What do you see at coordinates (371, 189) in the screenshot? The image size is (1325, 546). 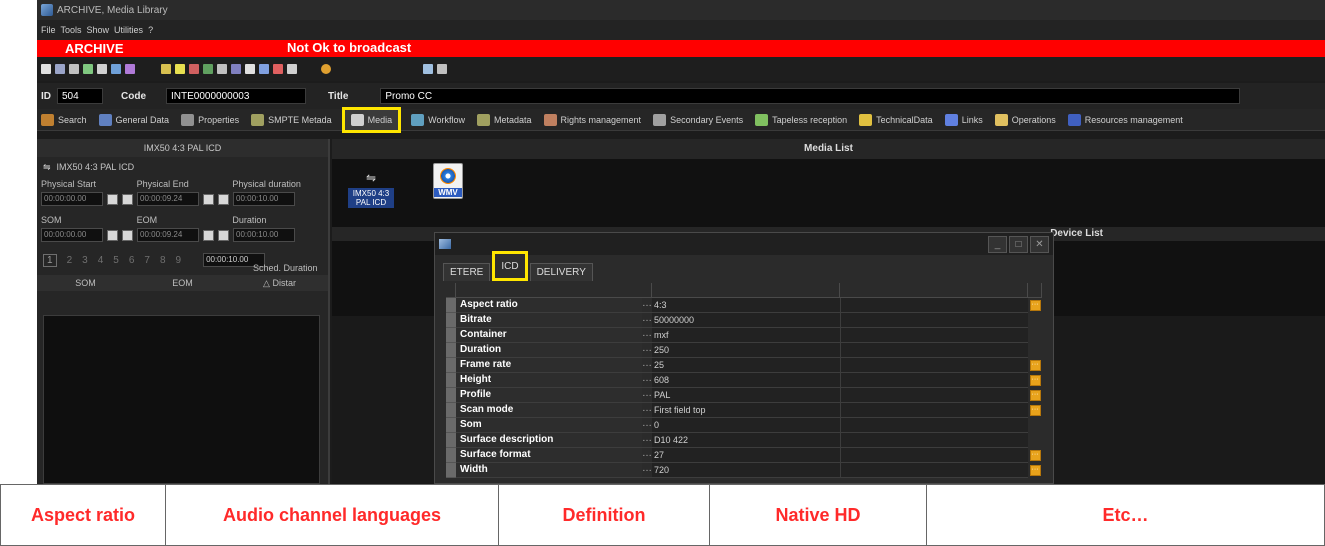 I see `imx50-media-item: ⇋ IMX50 4:3 PAL ICD` at bounding box center [371, 189].